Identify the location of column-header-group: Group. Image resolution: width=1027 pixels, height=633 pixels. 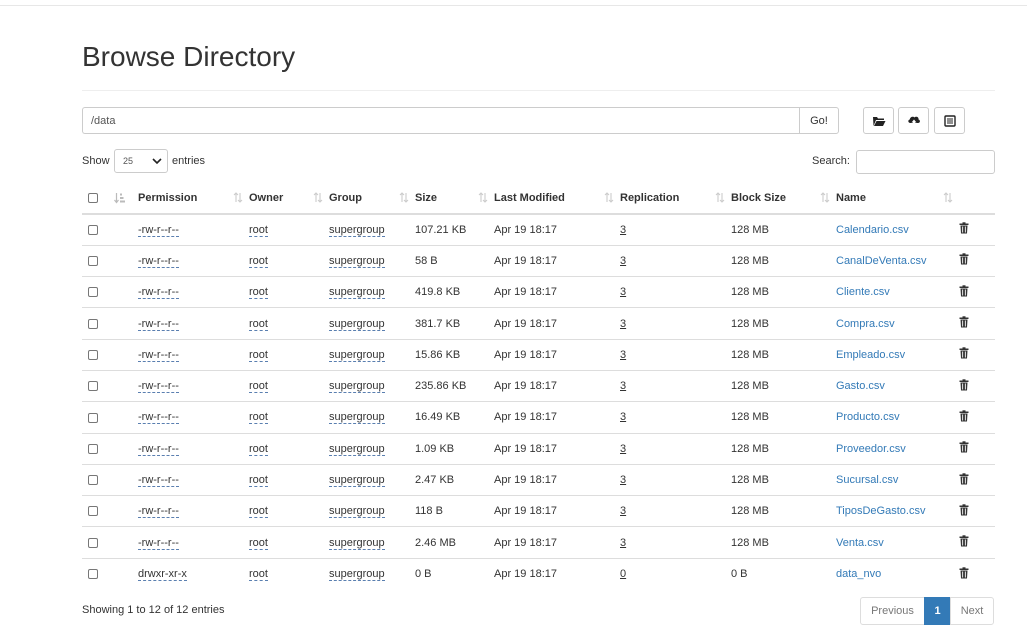
(372, 198).